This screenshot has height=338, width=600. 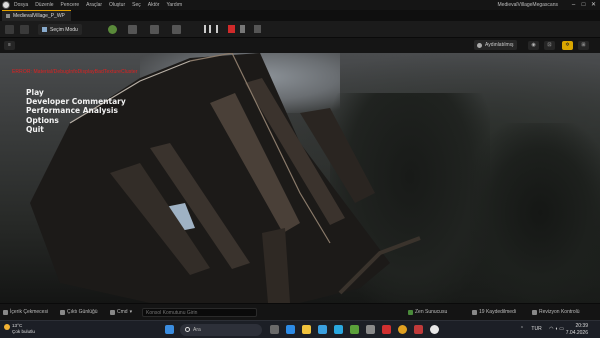 I want to click on chevron-down-icon: ▾, so click(x=131, y=312).